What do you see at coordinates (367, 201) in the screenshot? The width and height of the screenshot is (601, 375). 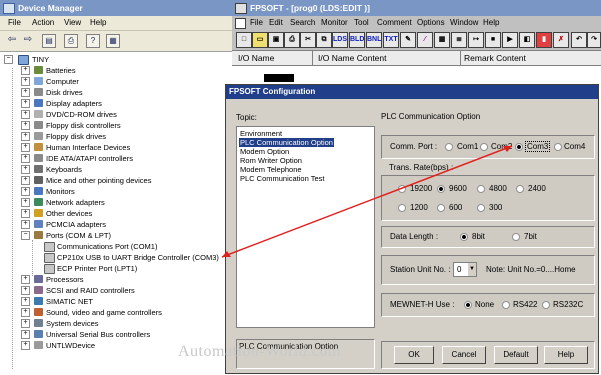 I see `annotation-arrow` at bounding box center [367, 201].